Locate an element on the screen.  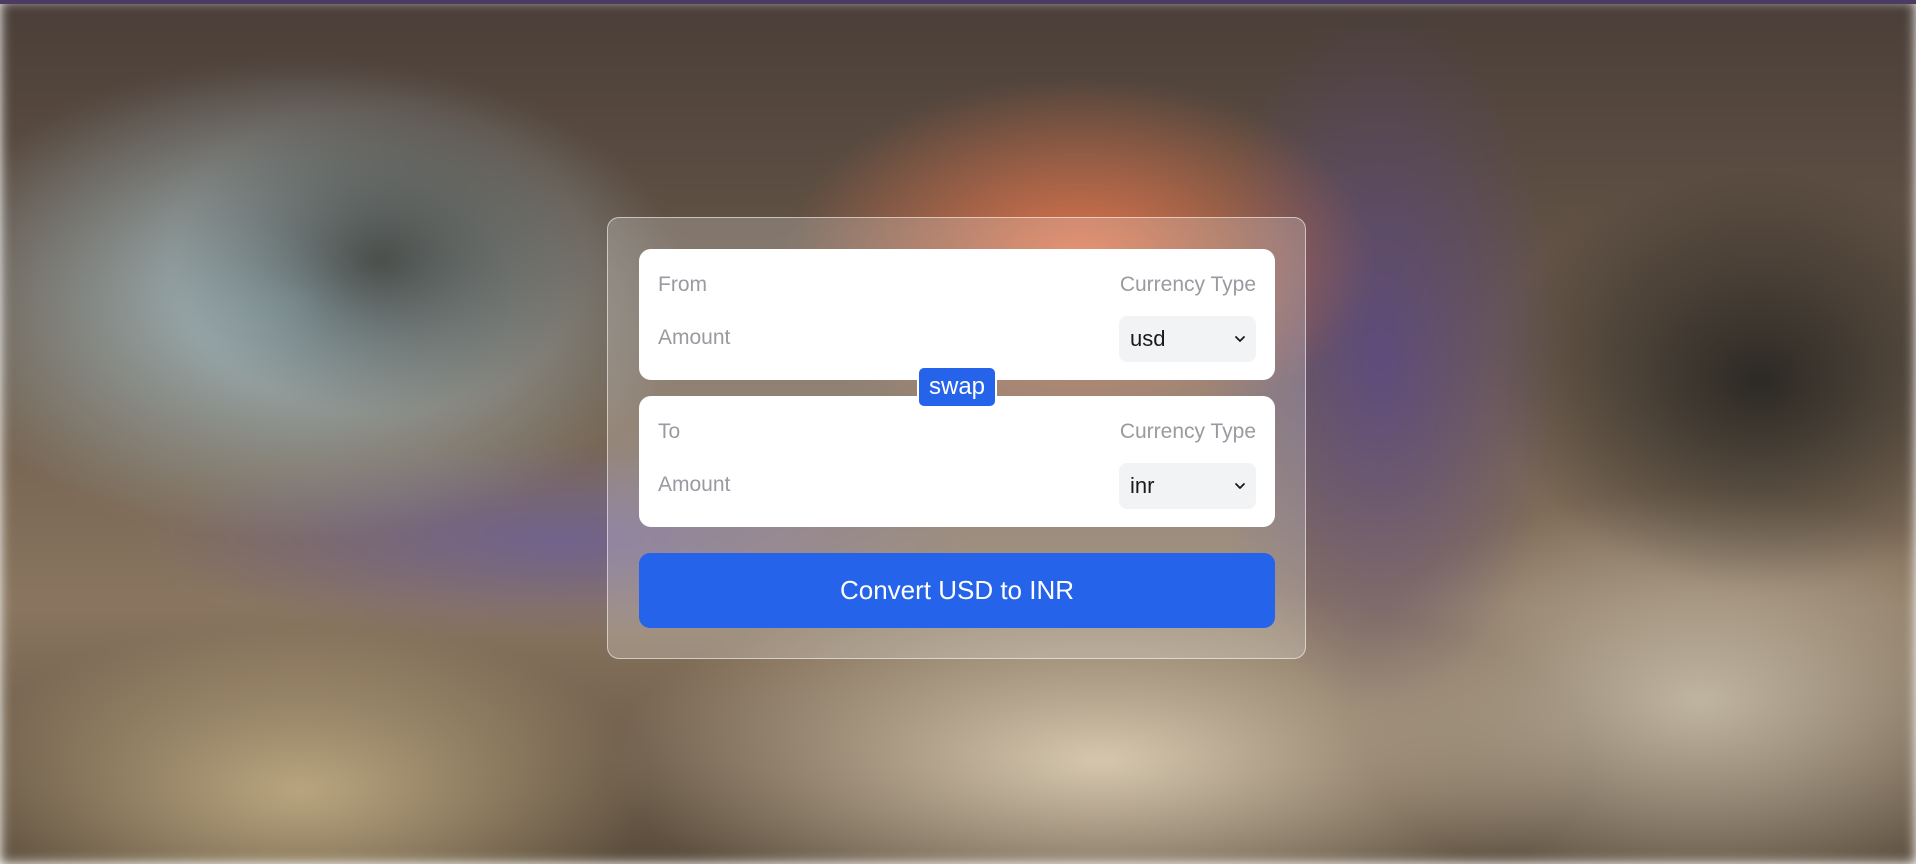
to-amount-input is located at coordinates (868, 485).